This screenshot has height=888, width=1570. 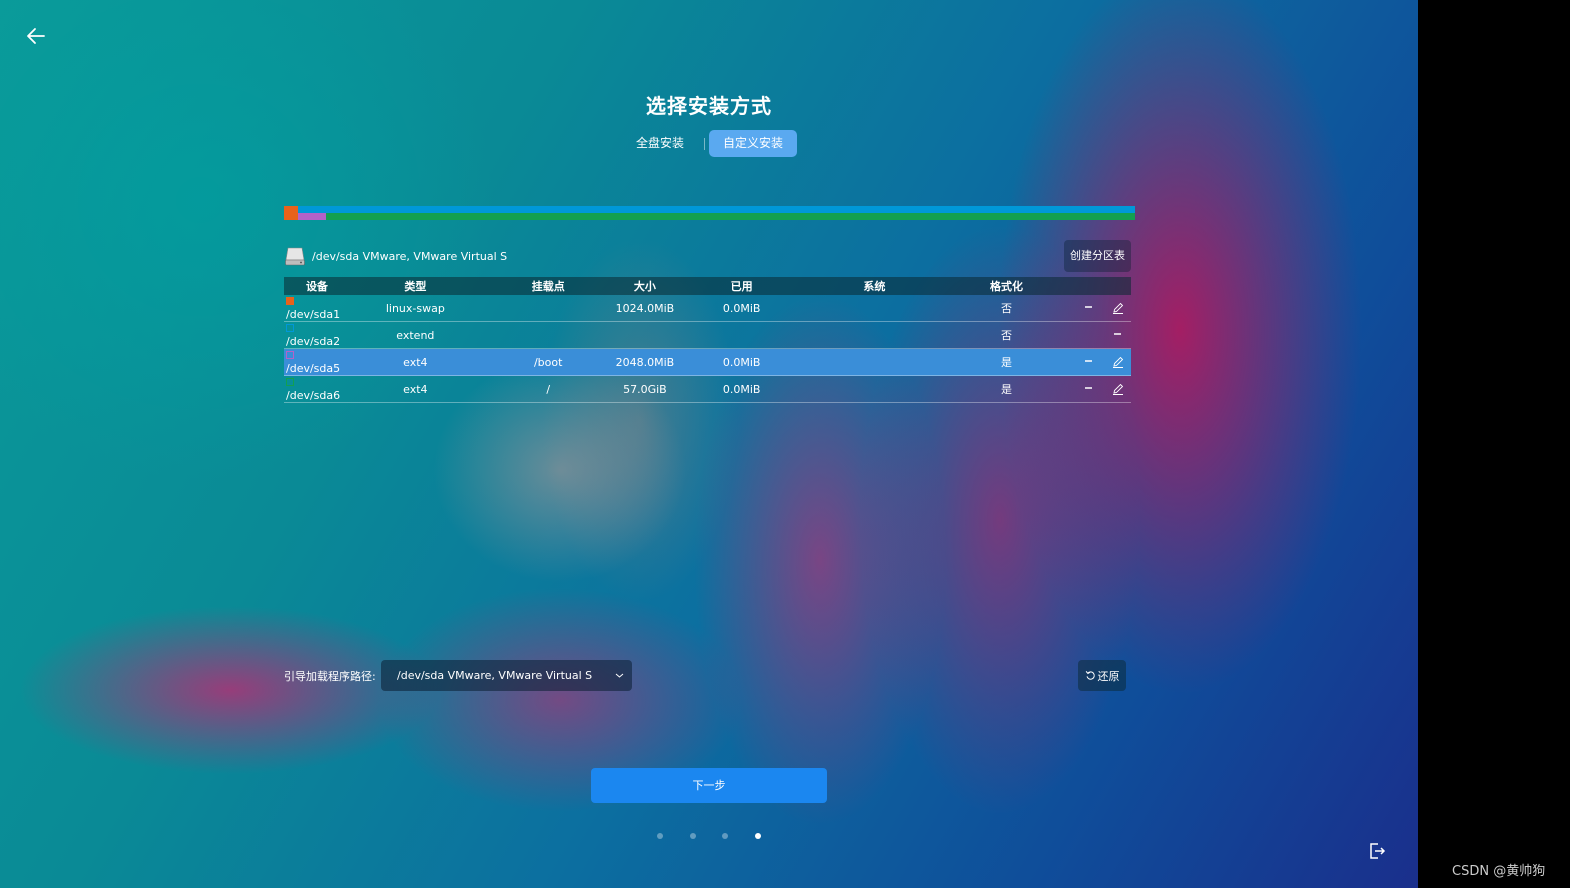 I want to click on partition-bar-segment-sda6, so click(x=730, y=216).